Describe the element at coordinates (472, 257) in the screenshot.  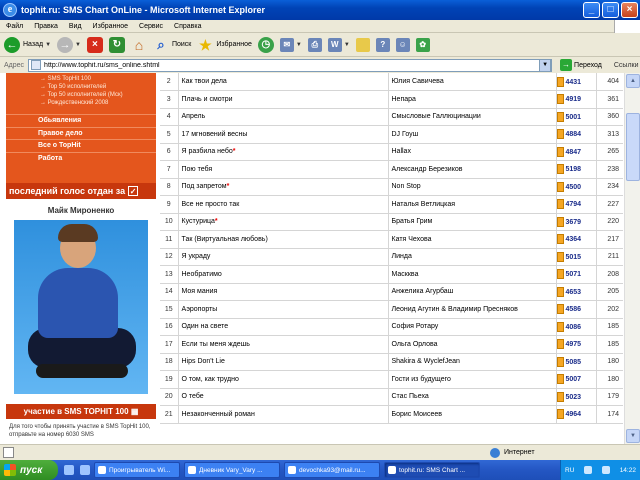
I see `artist-cell: Линда` at that location.